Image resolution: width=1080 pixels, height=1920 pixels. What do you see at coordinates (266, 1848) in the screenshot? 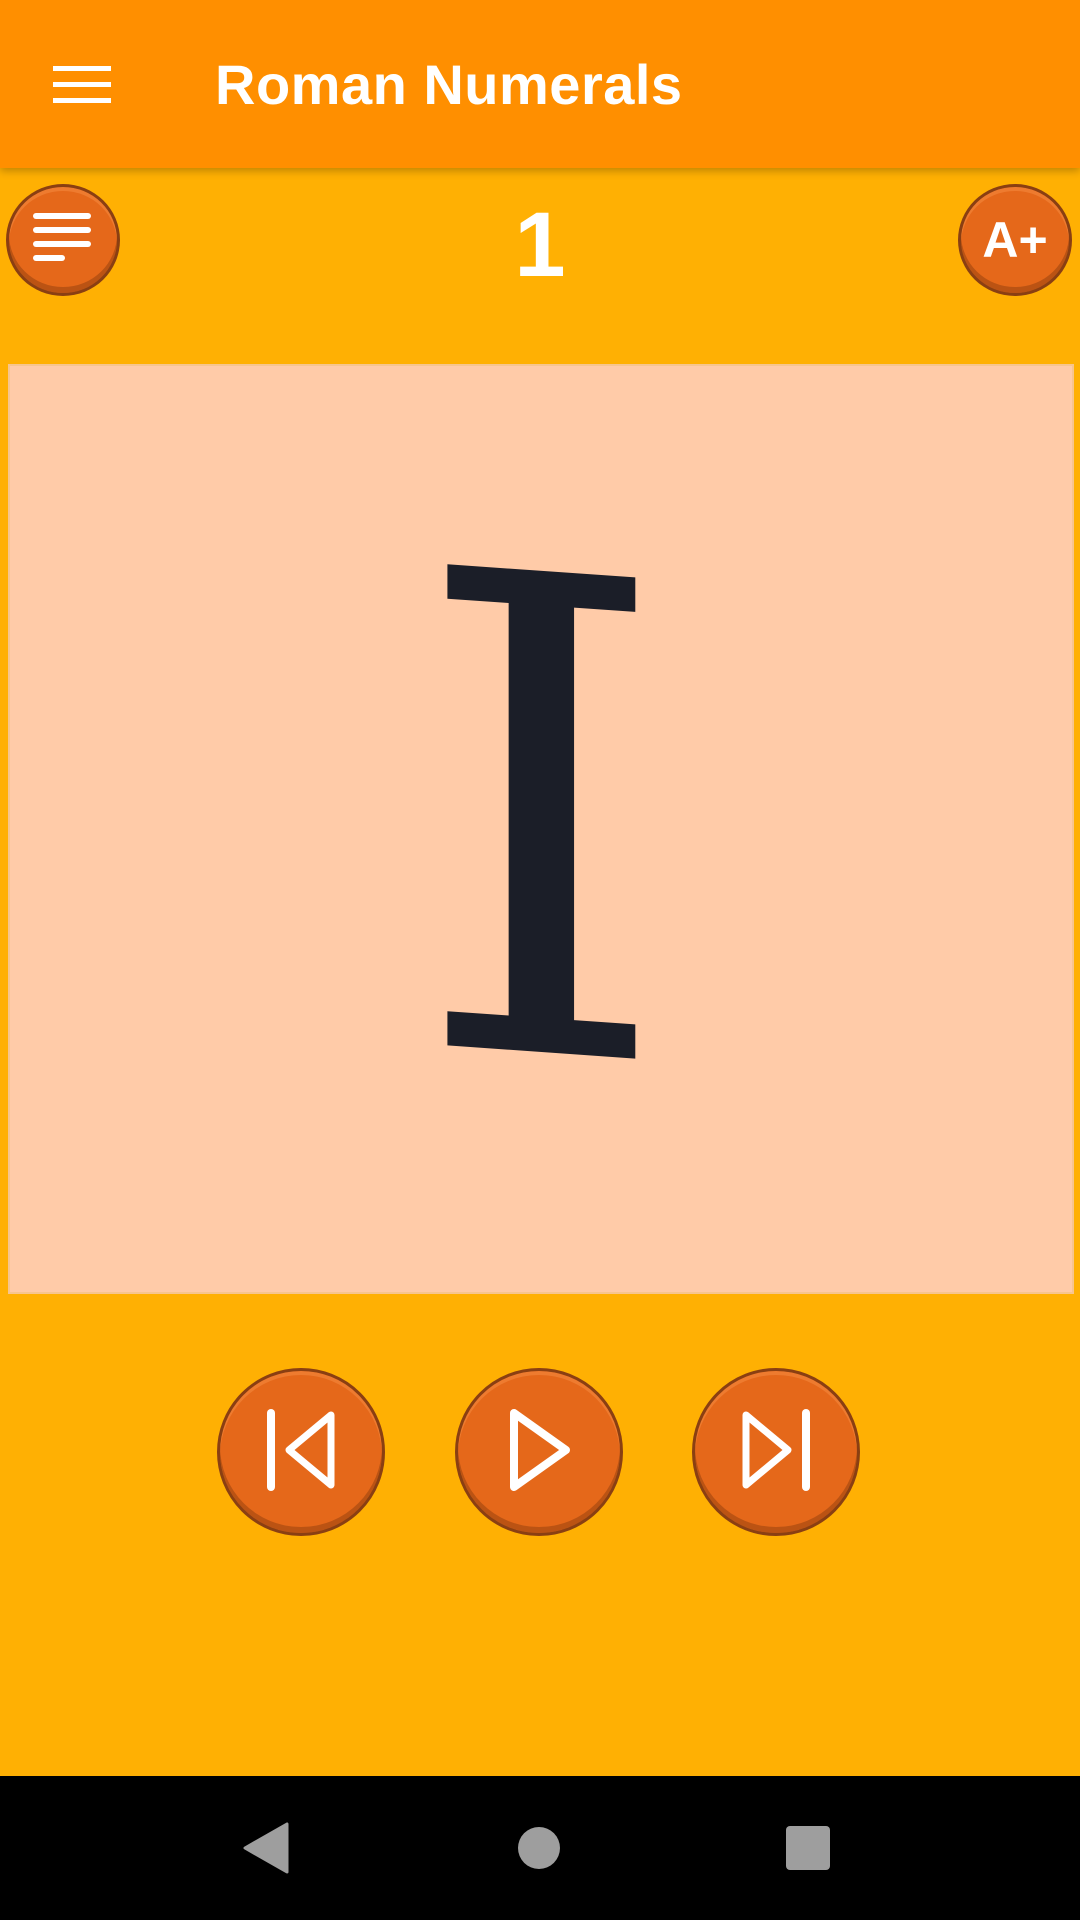
I see `back-triangle-icon` at bounding box center [266, 1848].